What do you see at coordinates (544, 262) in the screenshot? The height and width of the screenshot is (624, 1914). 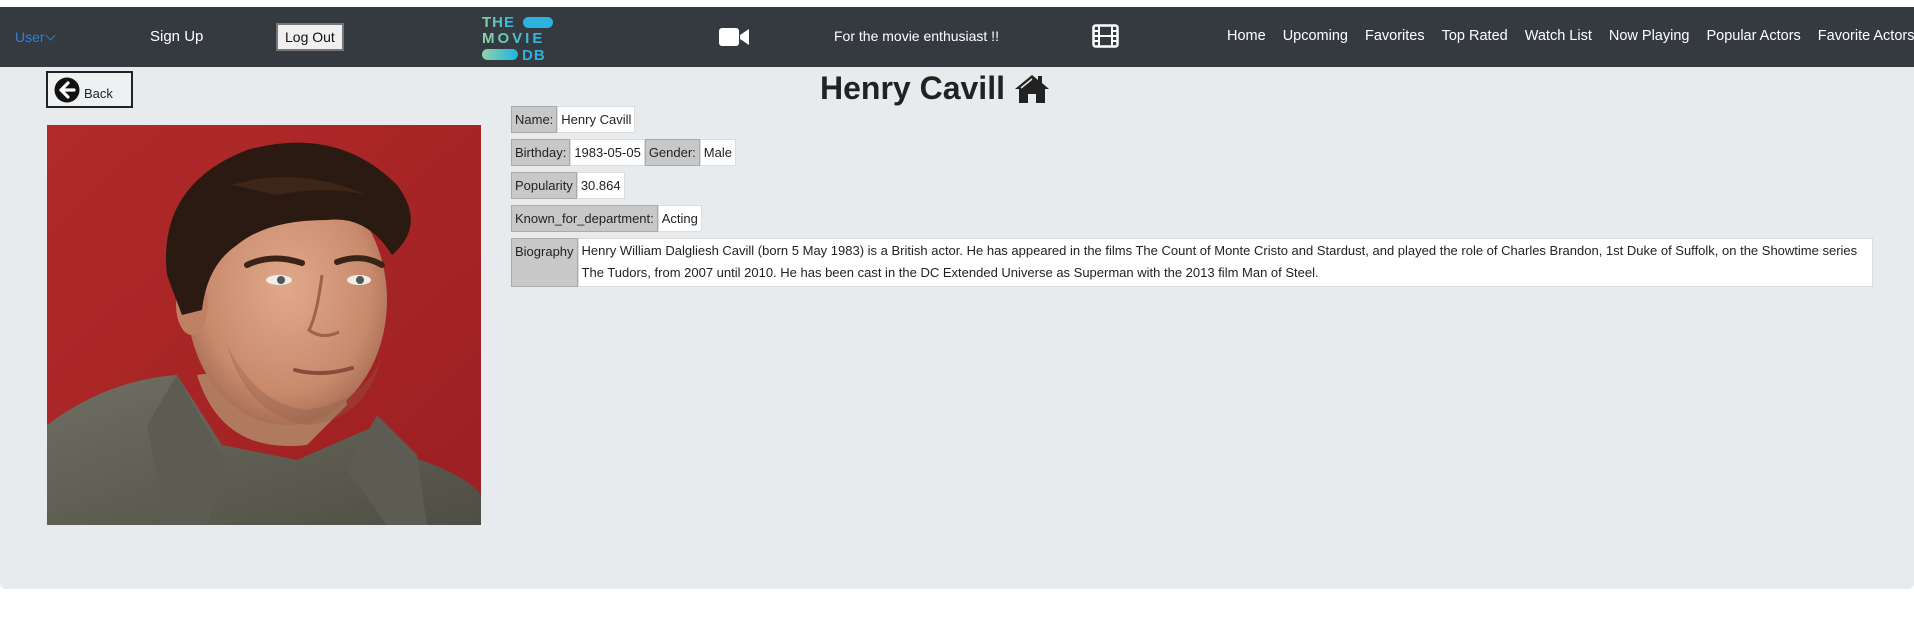 I see `biography-label: Biography` at bounding box center [544, 262].